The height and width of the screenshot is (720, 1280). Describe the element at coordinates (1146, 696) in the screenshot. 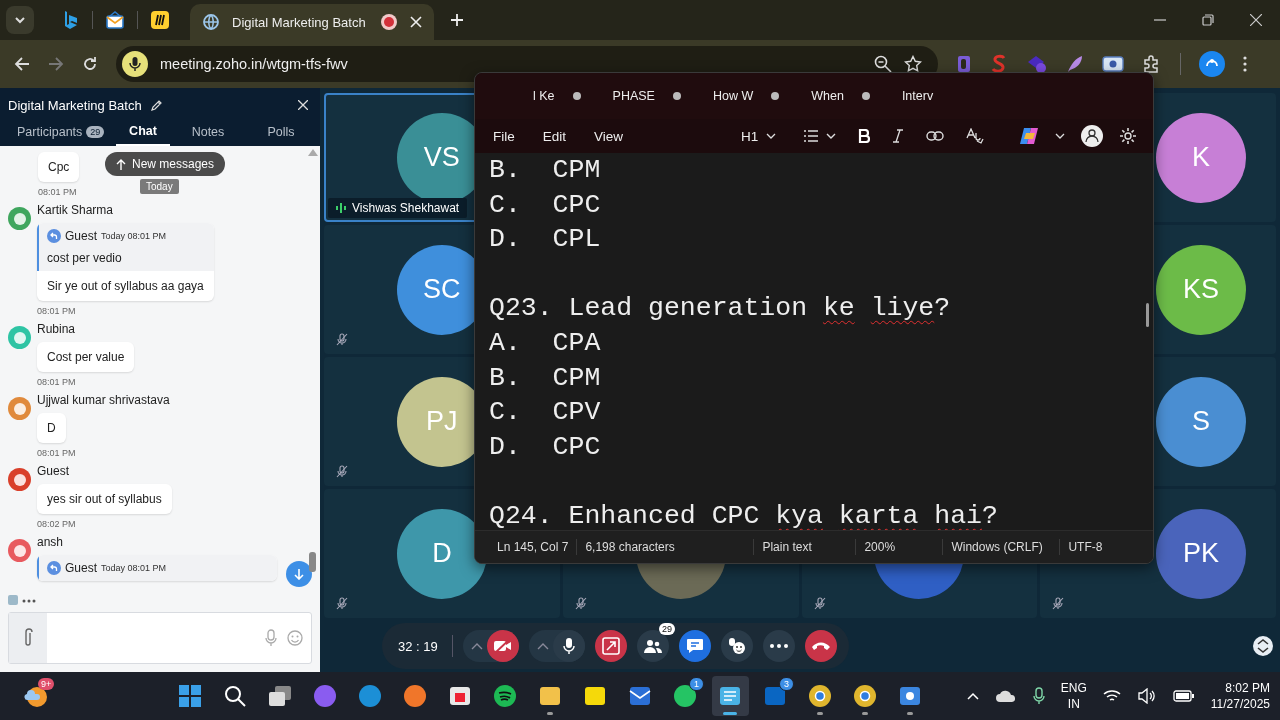

I see `volume-icon` at that location.